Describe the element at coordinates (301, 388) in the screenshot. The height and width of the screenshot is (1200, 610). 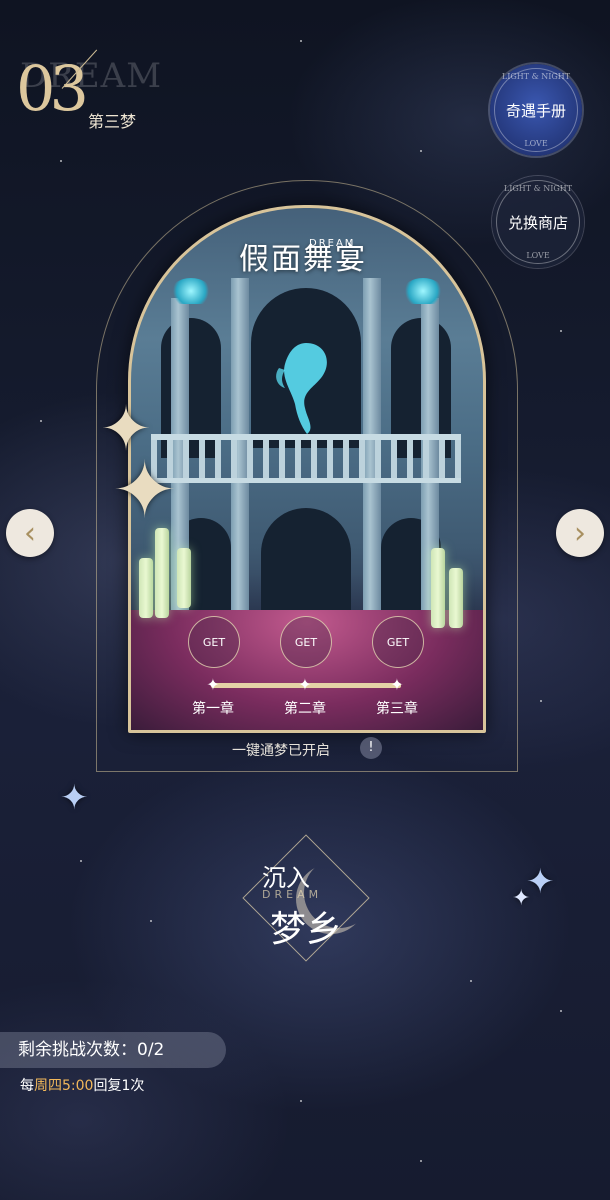
I see `ghost-spirit-icon` at that location.